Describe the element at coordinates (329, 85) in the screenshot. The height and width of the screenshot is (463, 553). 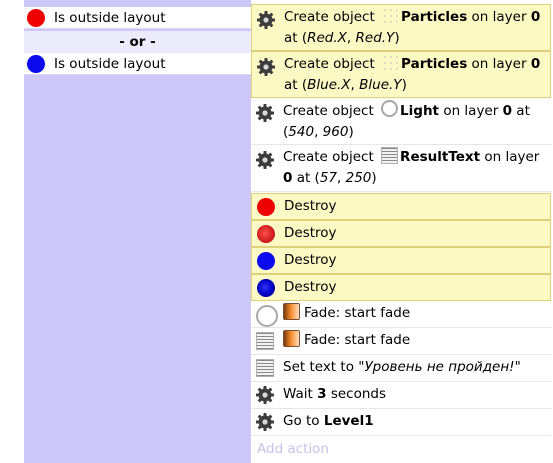
I see `x-param: Blue.X` at that location.